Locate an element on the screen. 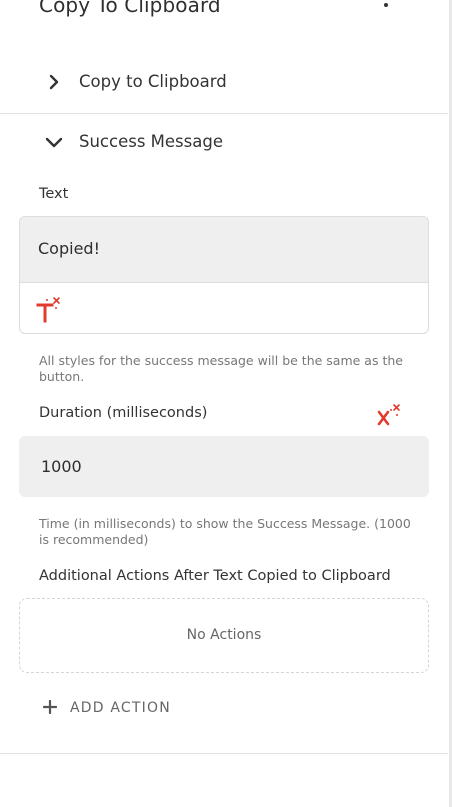 This screenshot has height=807, width=452. duration-label: Duration (milliseconds) is located at coordinates (123, 413).